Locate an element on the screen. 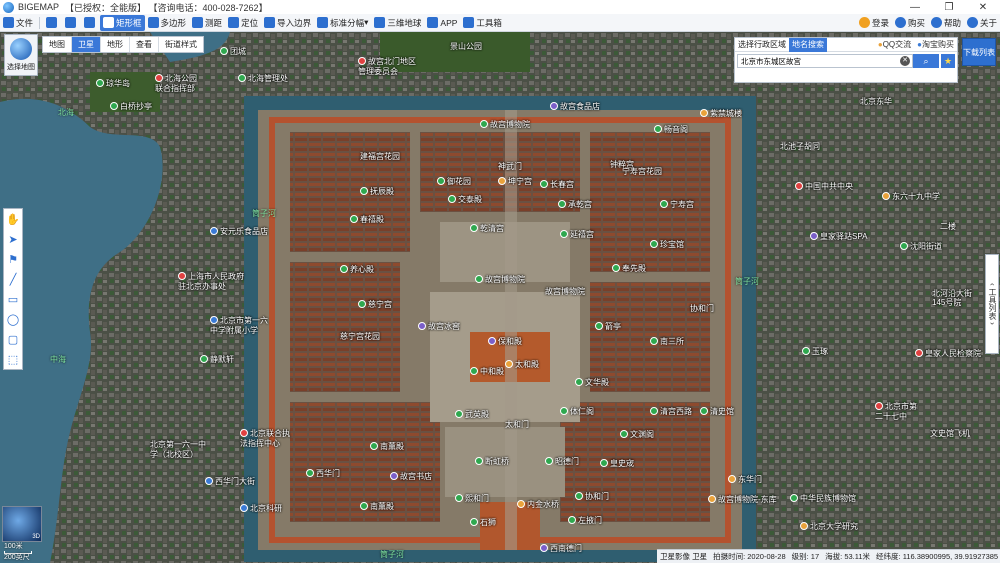  map-poi-label: 东六十九中学 is located at coordinates (911, 196).